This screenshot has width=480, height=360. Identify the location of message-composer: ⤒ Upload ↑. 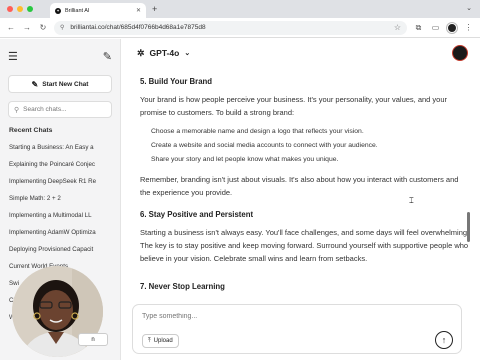
(297, 329).